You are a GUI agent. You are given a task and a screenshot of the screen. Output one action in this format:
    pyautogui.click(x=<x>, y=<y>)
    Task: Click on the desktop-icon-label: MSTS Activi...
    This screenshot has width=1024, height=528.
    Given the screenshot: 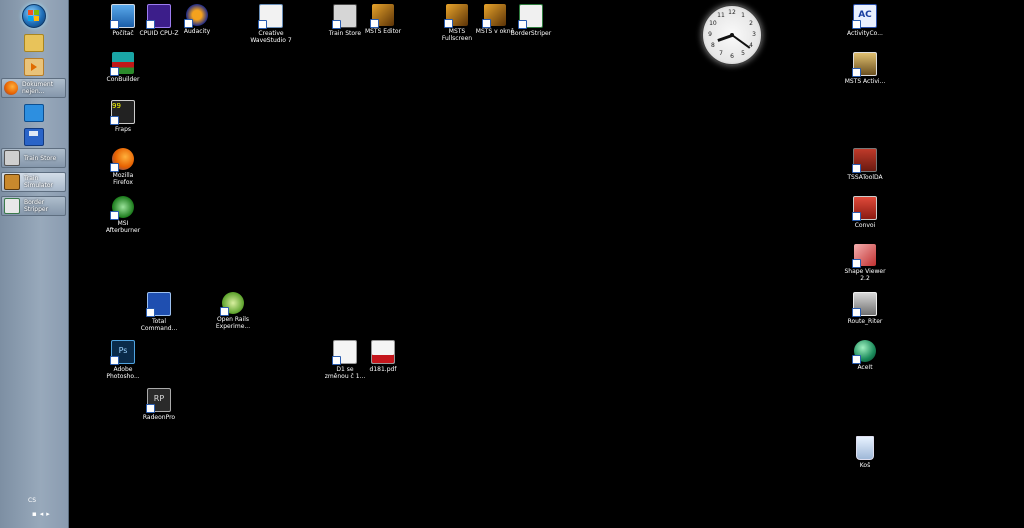 What is the action you would take?
    pyautogui.click(x=865, y=81)
    